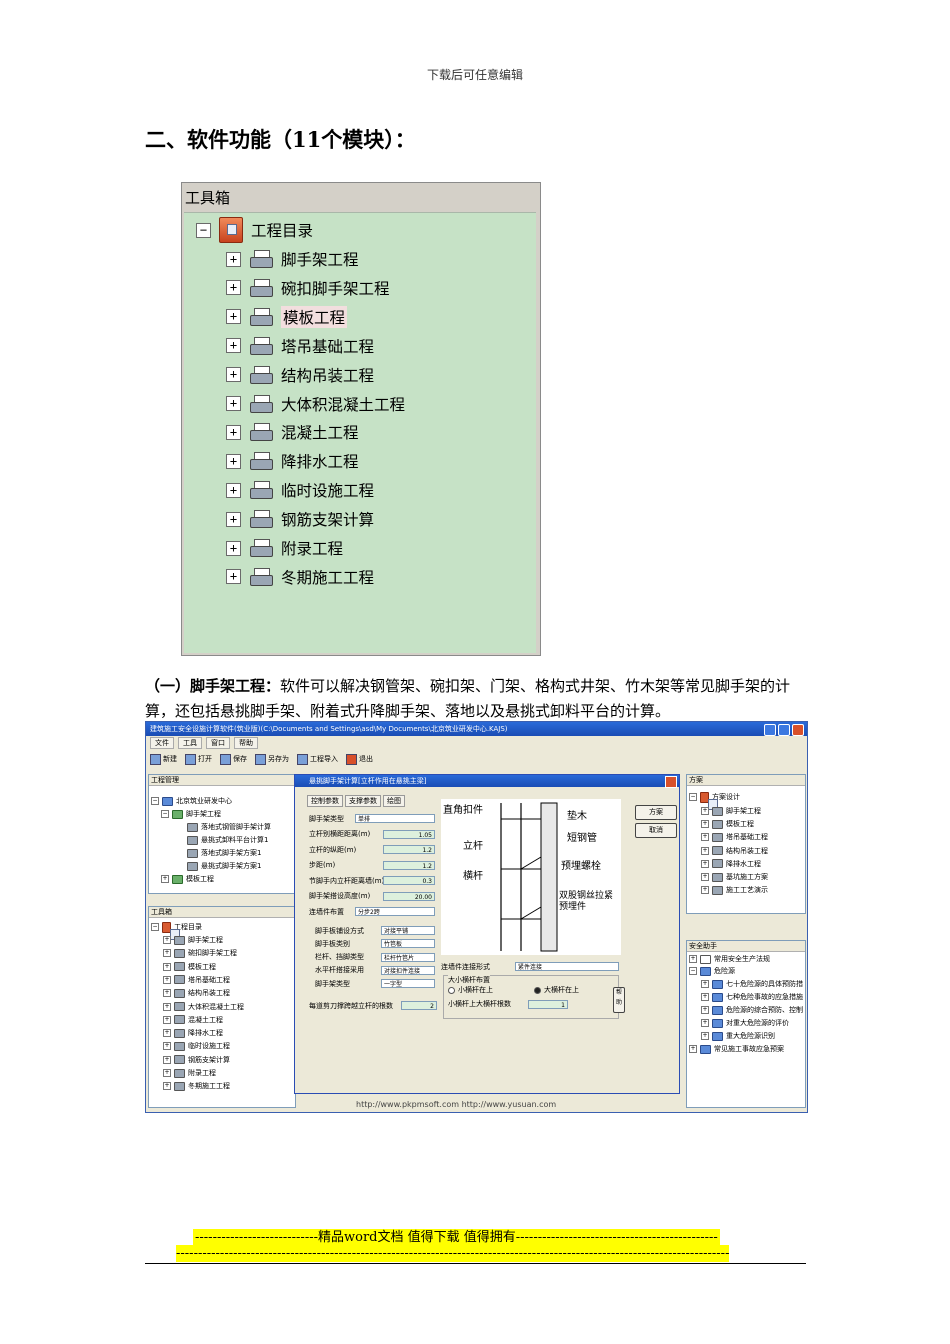  I want to click on open-button: 打开, so click(198, 759).